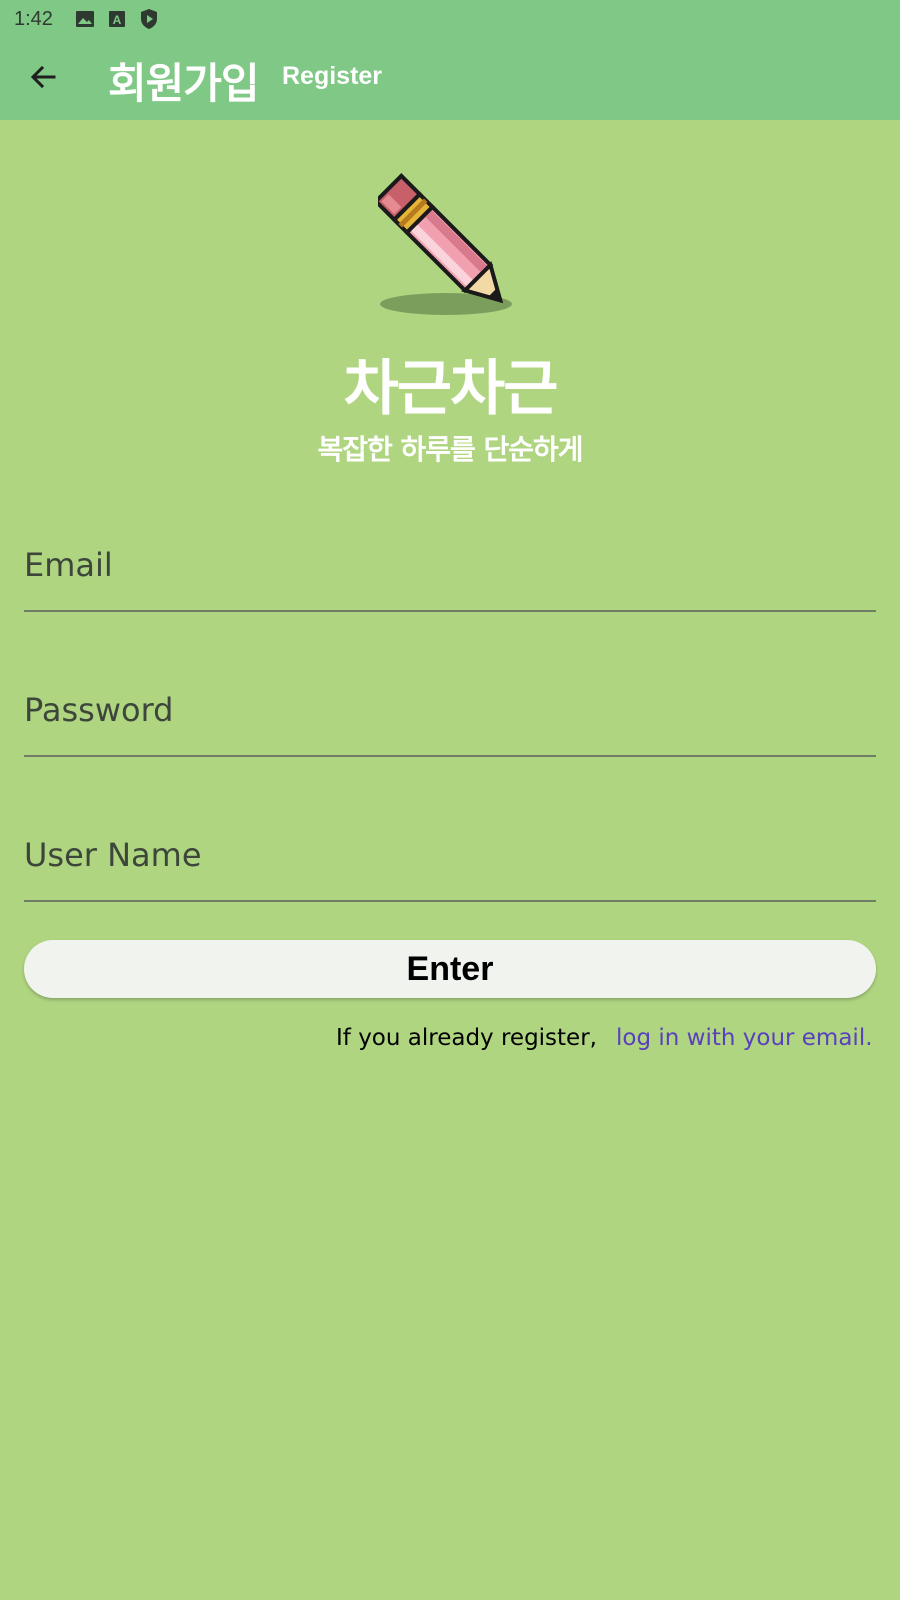 The height and width of the screenshot is (1600, 900). I want to click on image-icon, so click(85, 19).